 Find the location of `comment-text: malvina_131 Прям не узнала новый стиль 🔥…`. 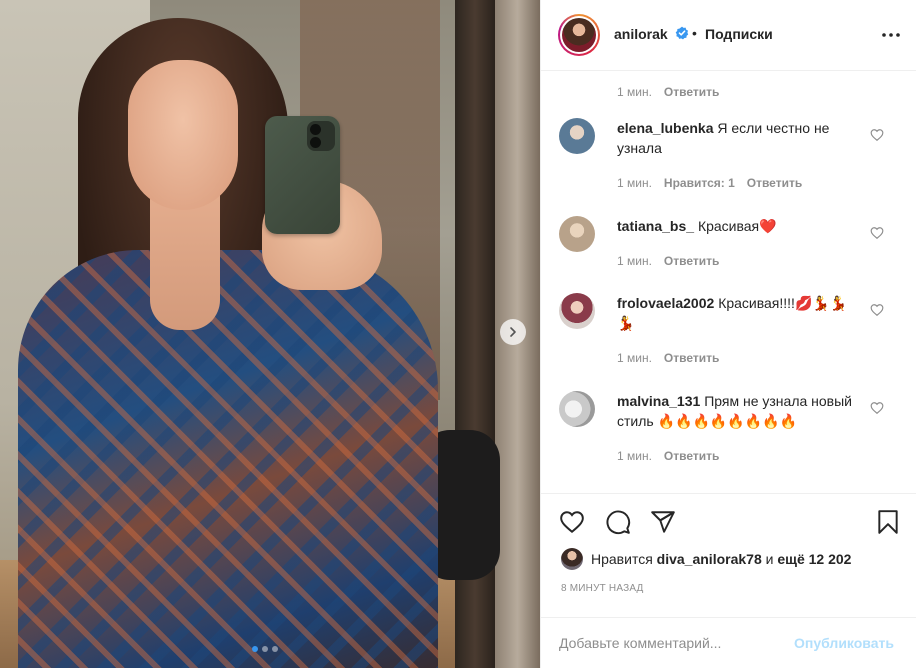

comment-text: malvina_131 Прям не узнала новый стиль 🔥… is located at coordinates (739, 411).